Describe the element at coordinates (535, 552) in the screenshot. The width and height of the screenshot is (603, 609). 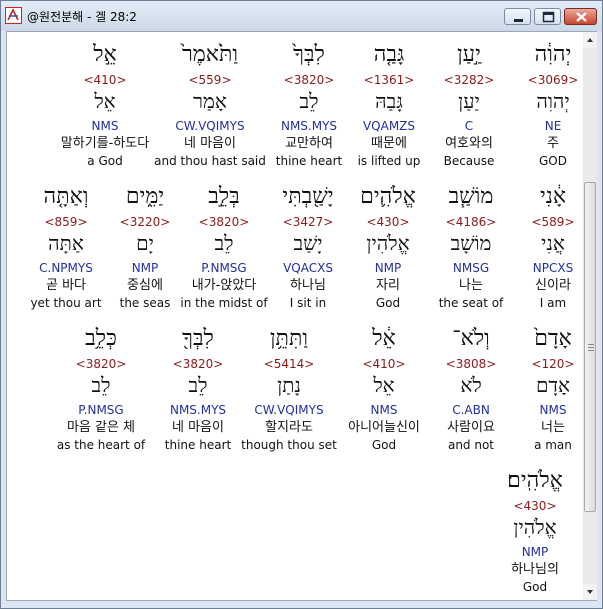
I see `morph-code: NMP` at that location.